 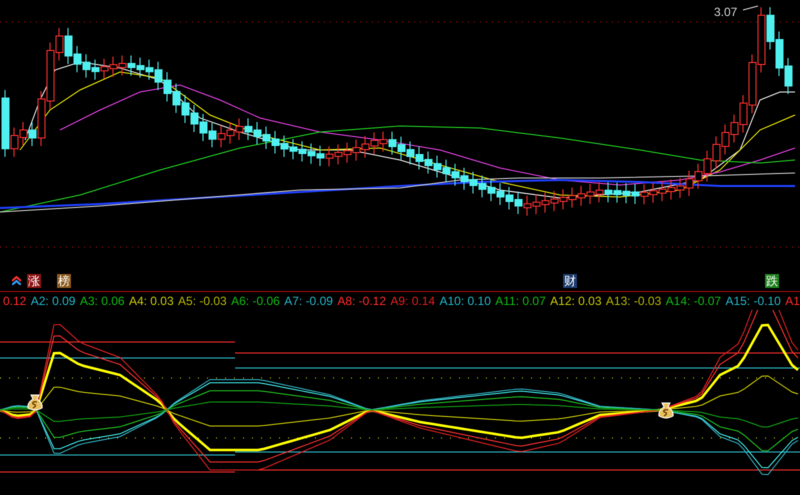 What do you see at coordinates (750, 8) in the screenshot?
I see `leader-line` at bounding box center [750, 8].